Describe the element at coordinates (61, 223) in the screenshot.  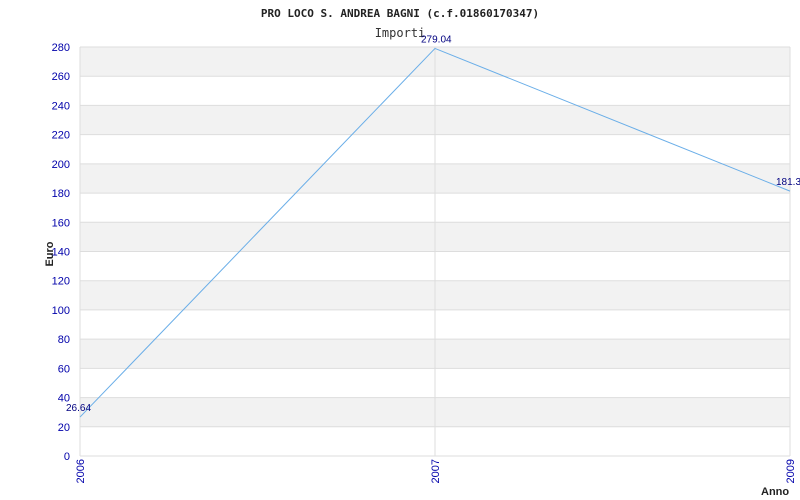
I see `y-tick-label: 160` at that location.